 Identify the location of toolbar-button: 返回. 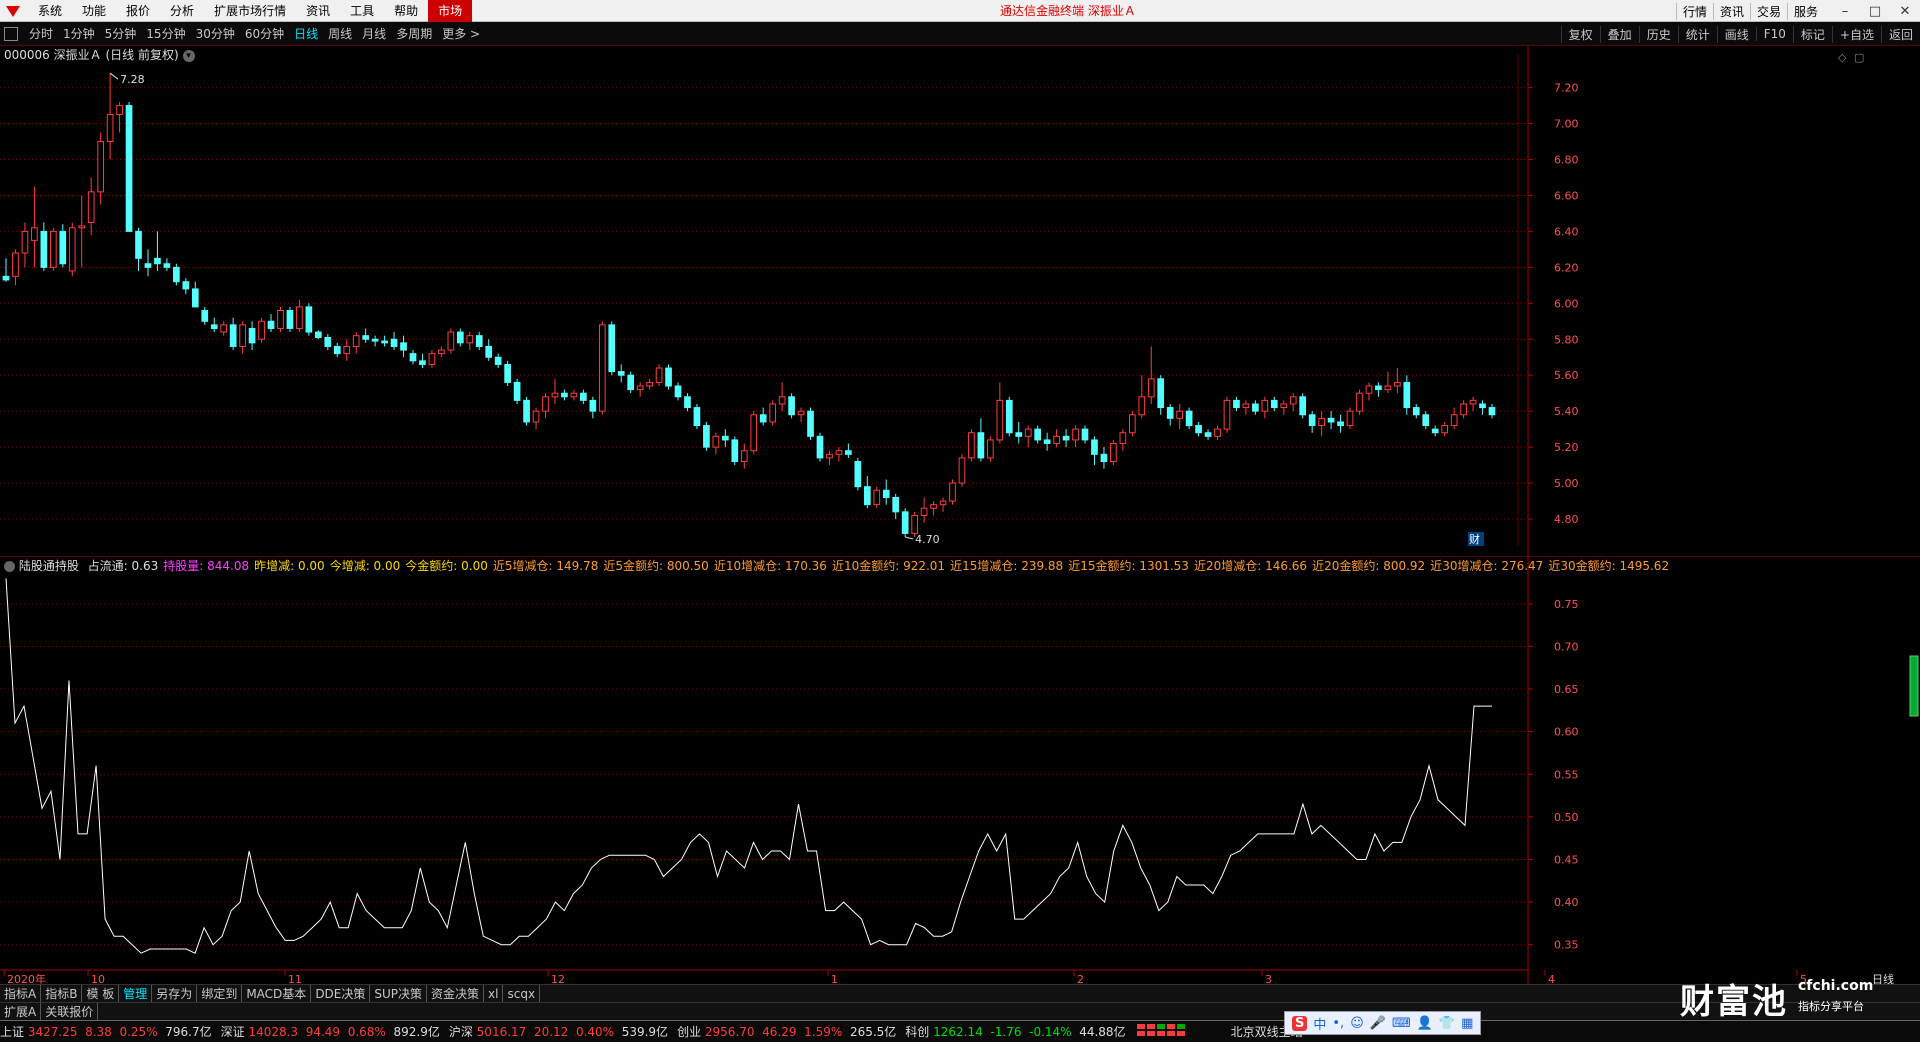
(1900, 34).